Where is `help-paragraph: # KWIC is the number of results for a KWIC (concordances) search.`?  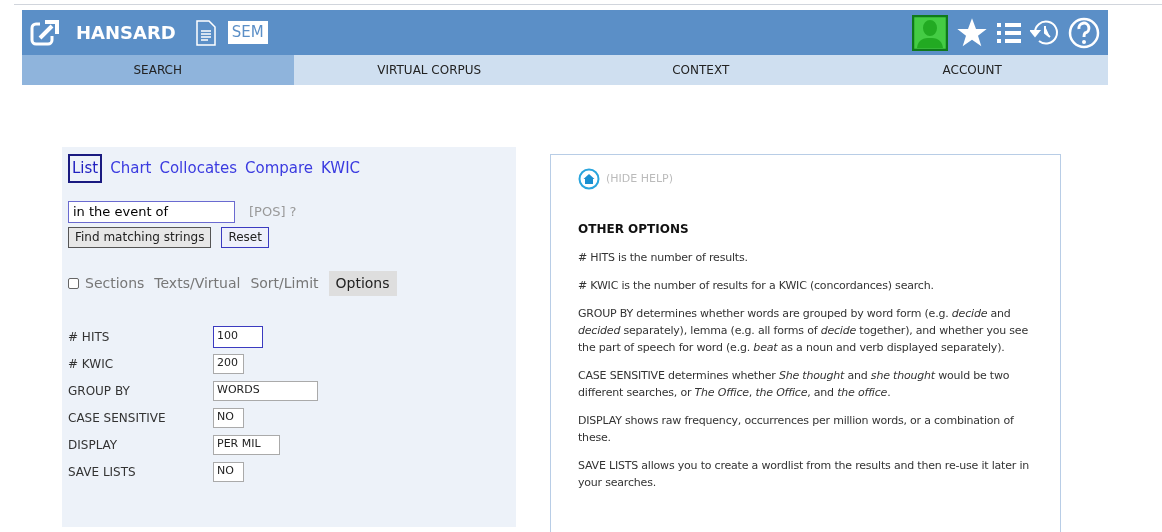 help-paragraph: # KWIC is the number of results for a KWIC (concordances) search. is located at coordinates (756, 286).